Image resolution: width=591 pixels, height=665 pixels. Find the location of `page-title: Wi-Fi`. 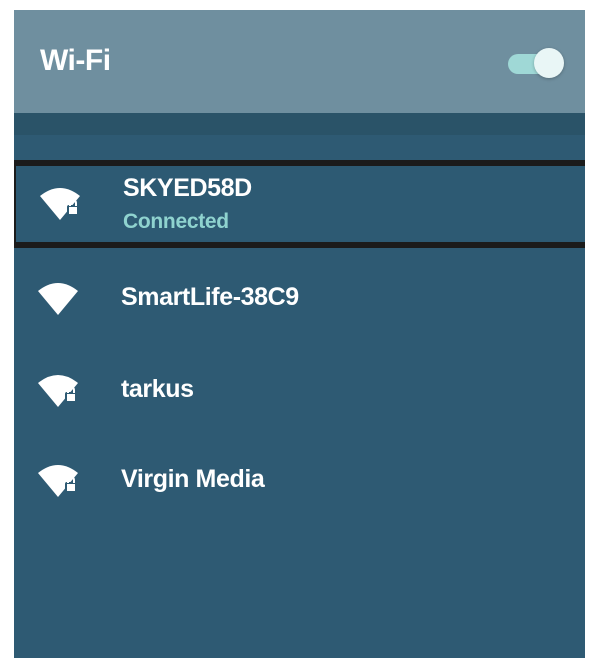

page-title: Wi-Fi is located at coordinates (75, 60).